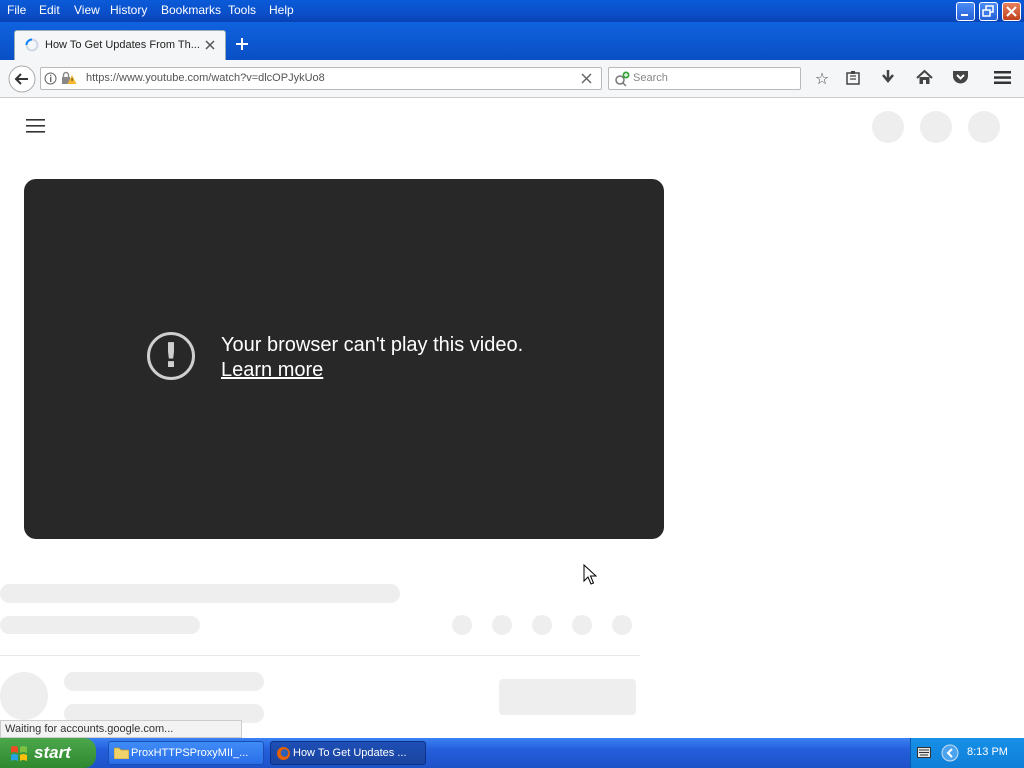 Image resolution: width=1024 pixels, height=768 pixels. Describe the element at coordinates (964, 15) in the screenshot. I see `minimize-icon` at that location.